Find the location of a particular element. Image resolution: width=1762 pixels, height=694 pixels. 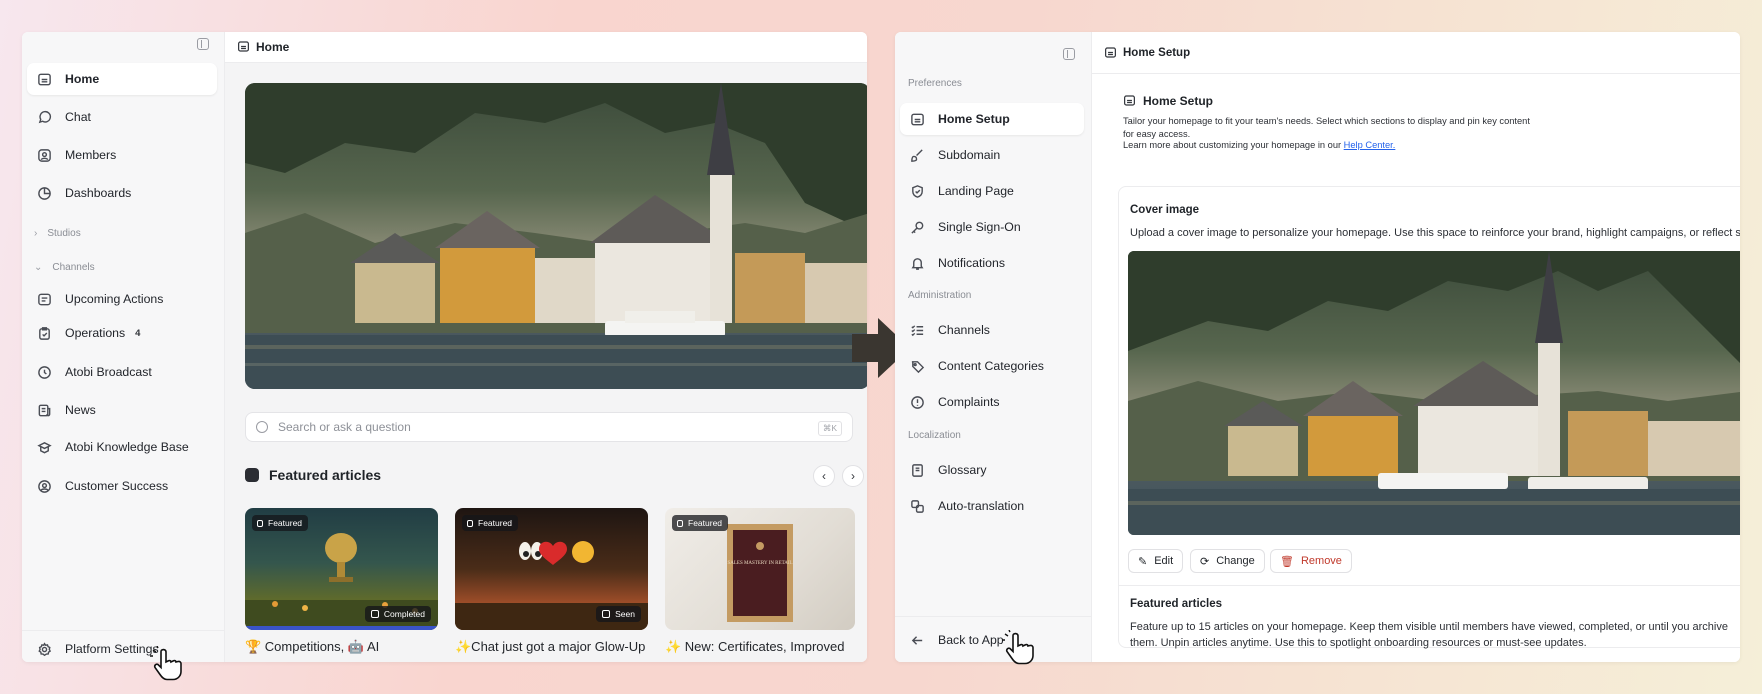

sidebar-item-label: Atobi Broadcast is located at coordinates (108, 372).